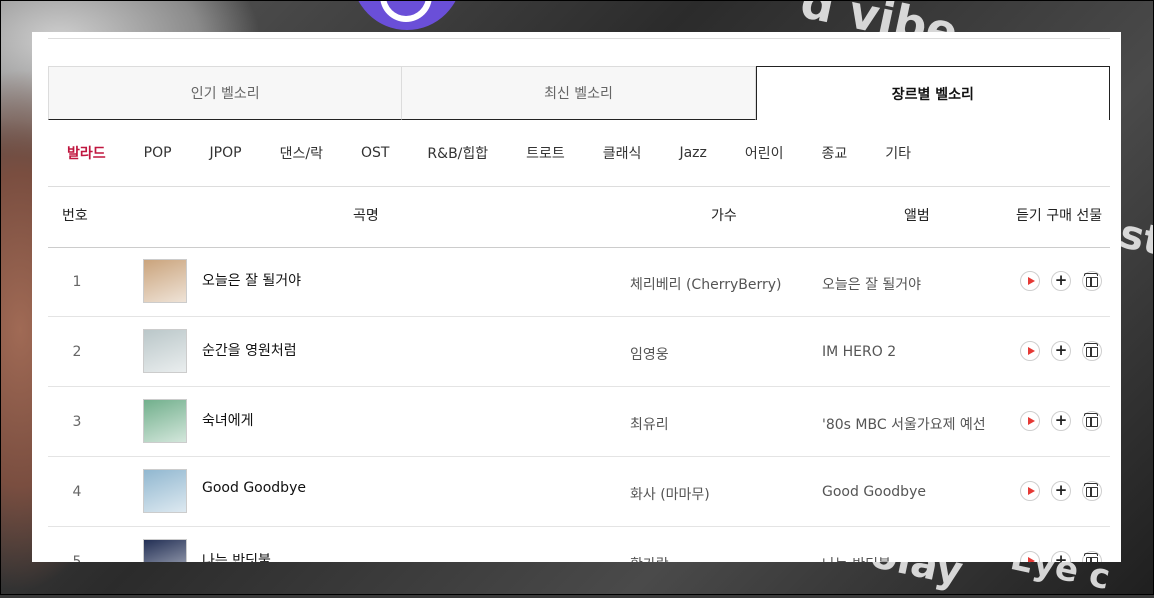  Describe the element at coordinates (724, 216) in the screenshot. I see `header-artist: 가수` at that location.